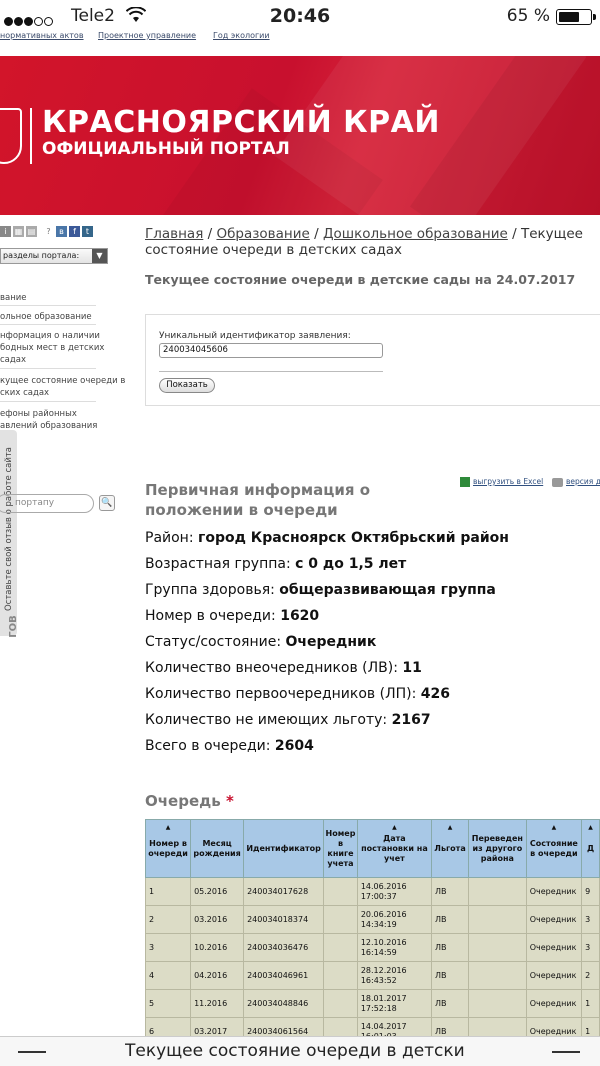 This screenshot has height=1066, width=600. Describe the element at coordinates (394, 891) in the screenshot. I see `table-cell: 14.06.2016 17:00:37` at that location.